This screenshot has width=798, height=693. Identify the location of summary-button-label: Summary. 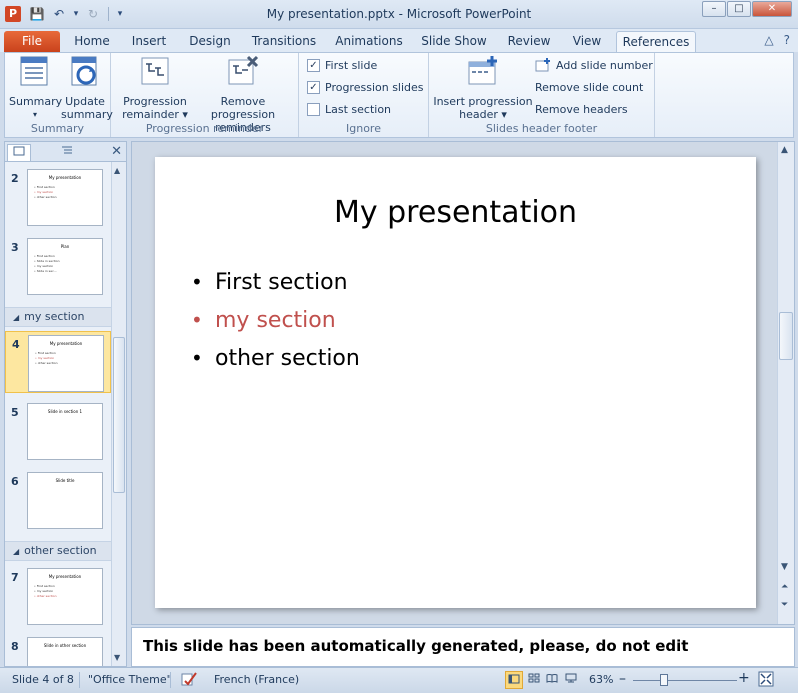
(36, 101).